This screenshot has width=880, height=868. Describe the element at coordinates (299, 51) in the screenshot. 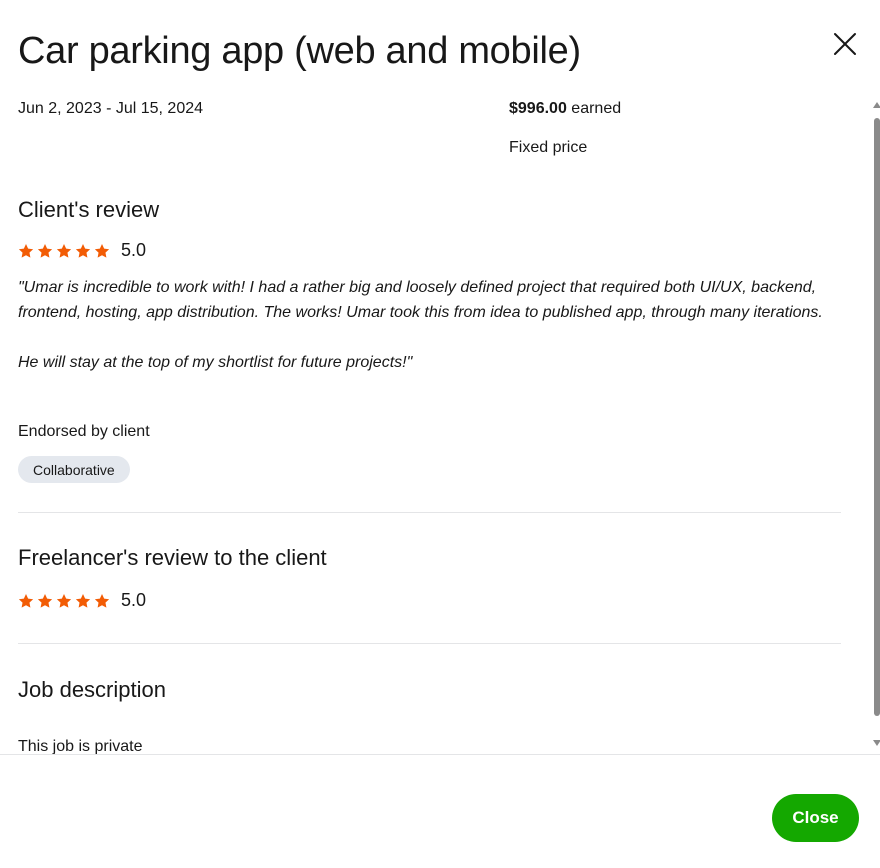

I see `modal-title: Car parking app (web and mobile)` at that location.